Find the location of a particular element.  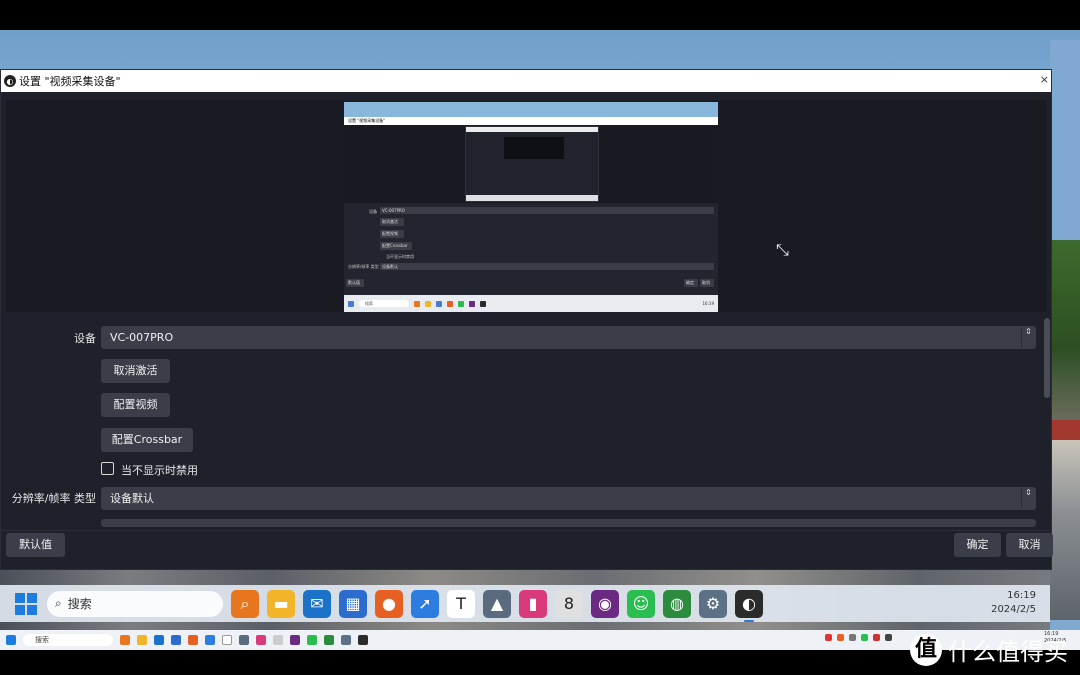

preview-sky is located at coordinates (531, 109).